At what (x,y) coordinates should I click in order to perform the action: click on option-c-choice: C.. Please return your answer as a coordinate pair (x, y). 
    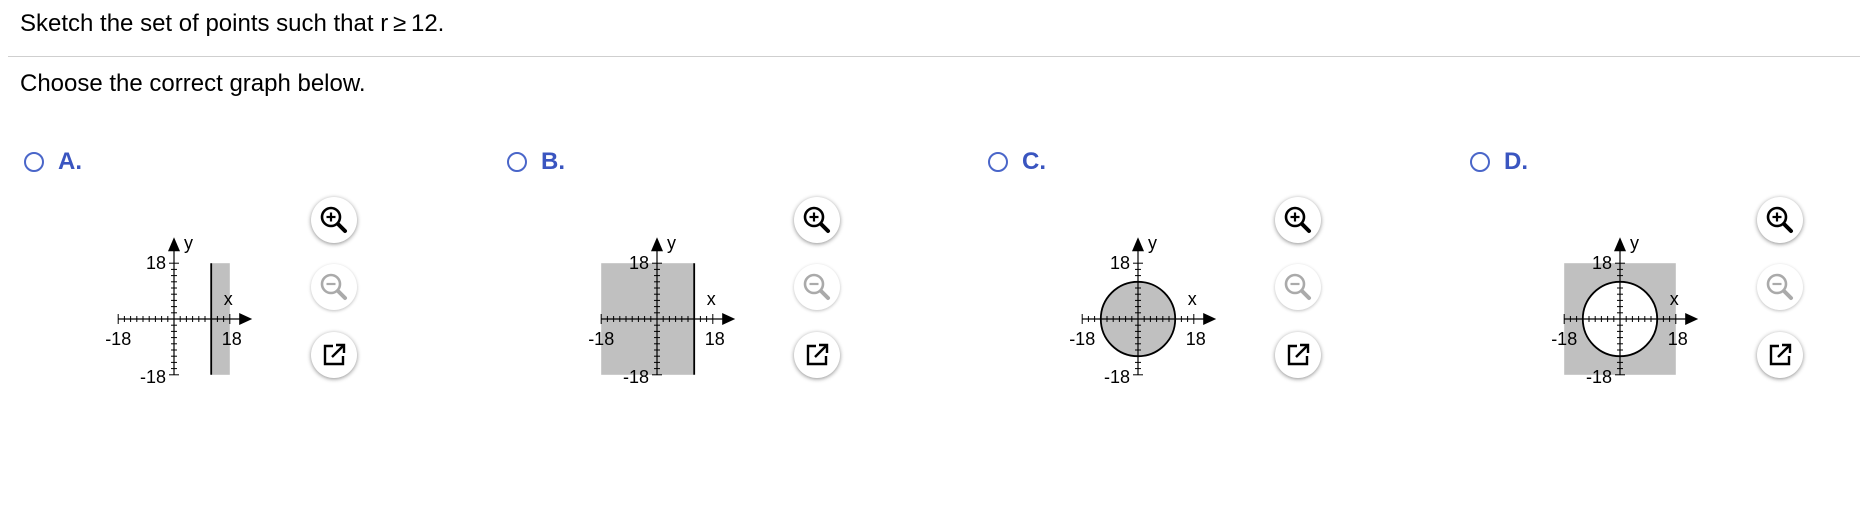
    Looking at the image, I should click on (1017, 162).